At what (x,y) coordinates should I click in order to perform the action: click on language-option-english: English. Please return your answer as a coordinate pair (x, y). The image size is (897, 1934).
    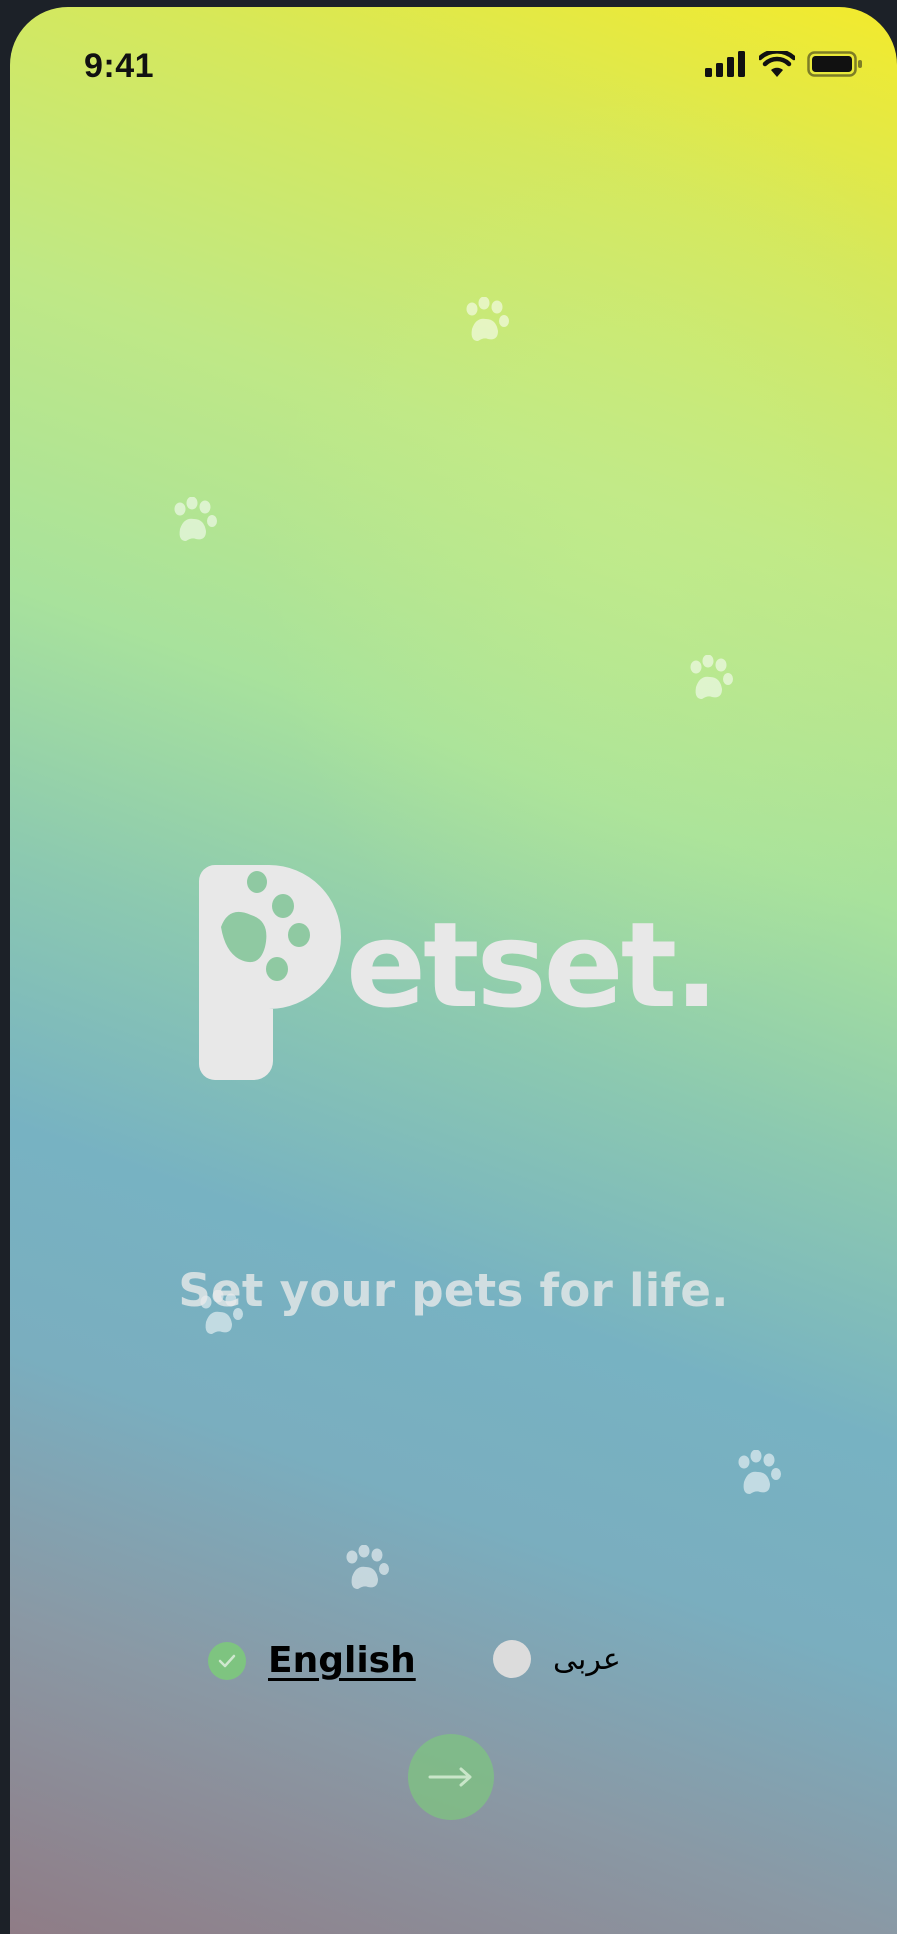
    Looking at the image, I should click on (312, 1660).